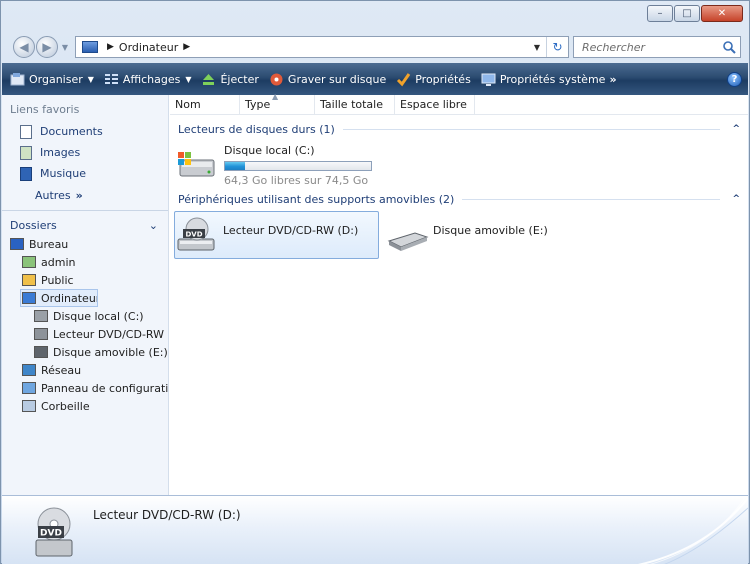 The image size is (750, 564). What do you see at coordinates (58, 262) in the screenshot?
I see `tree-item-label: admin` at bounding box center [58, 262].